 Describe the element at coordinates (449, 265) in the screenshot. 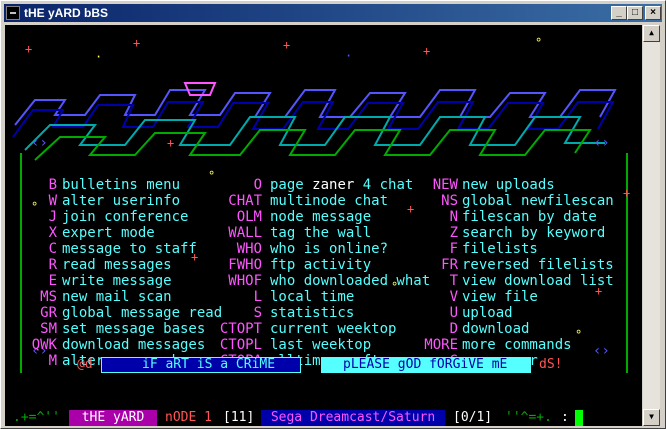

I see `menu-hotkey: FR` at that location.